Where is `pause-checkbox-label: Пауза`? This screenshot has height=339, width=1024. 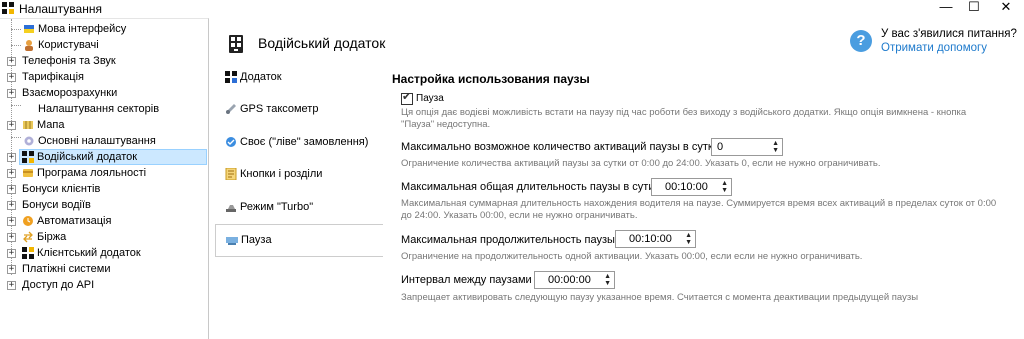
pause-checkbox-label: Пауза is located at coordinates (430, 98).